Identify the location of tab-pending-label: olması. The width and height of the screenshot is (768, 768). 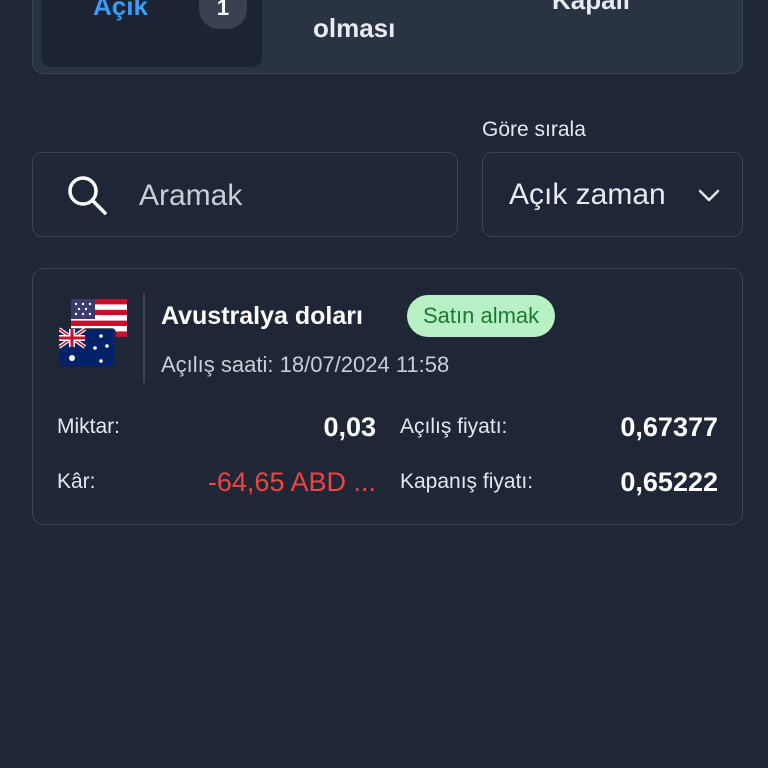
(354, 28).